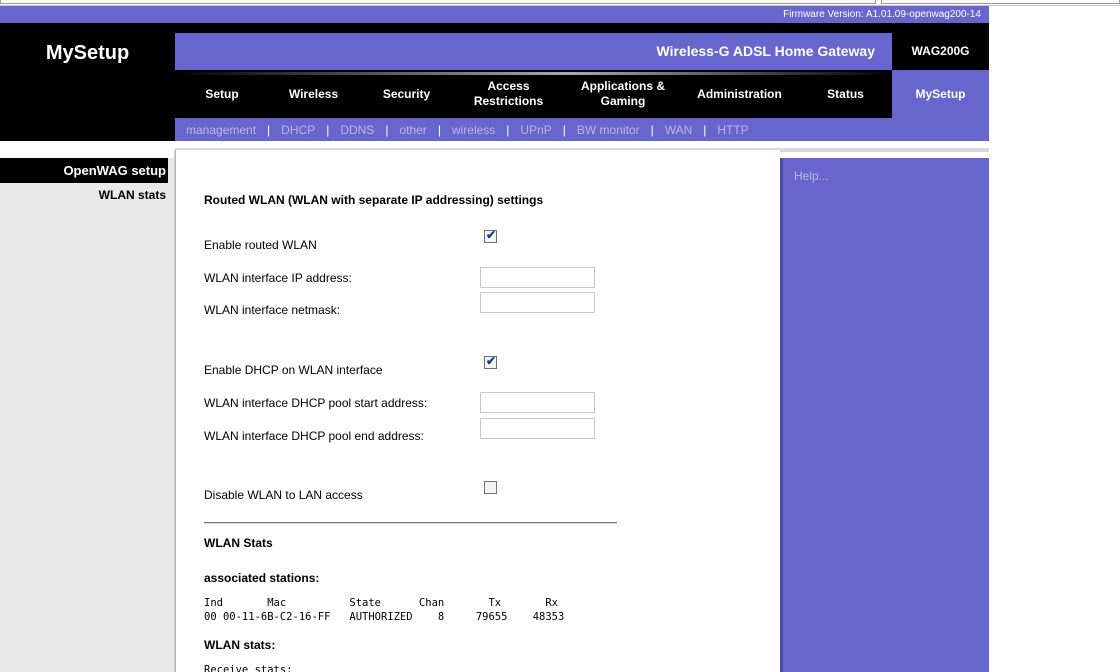 The width and height of the screenshot is (1120, 672). What do you see at coordinates (679, 130) in the screenshot?
I see `subnav-wan: WAN` at bounding box center [679, 130].